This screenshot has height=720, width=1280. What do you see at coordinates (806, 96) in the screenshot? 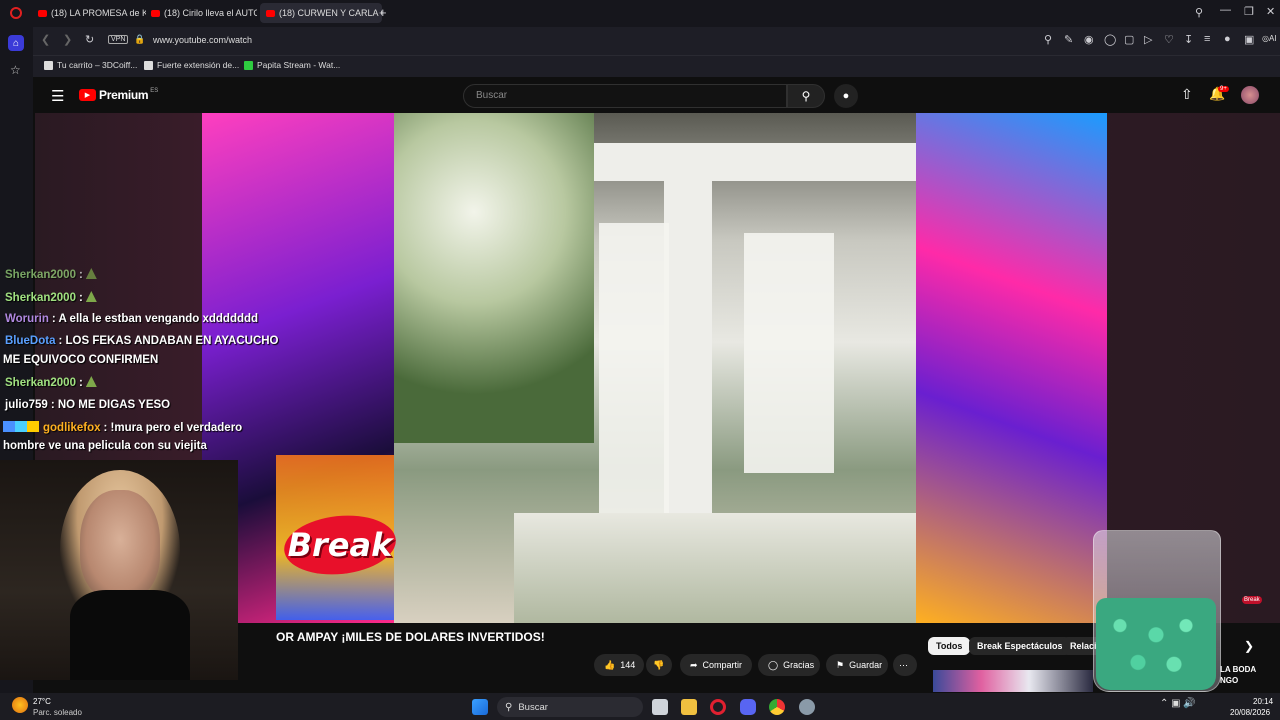
I see `search-button: ⚲` at bounding box center [806, 96].